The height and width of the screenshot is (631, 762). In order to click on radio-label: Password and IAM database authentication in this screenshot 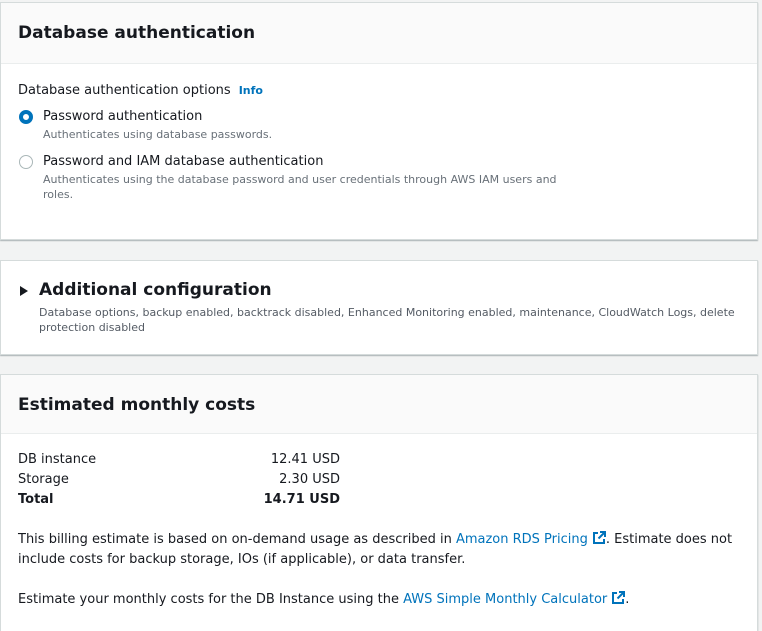, I will do `click(183, 161)`.